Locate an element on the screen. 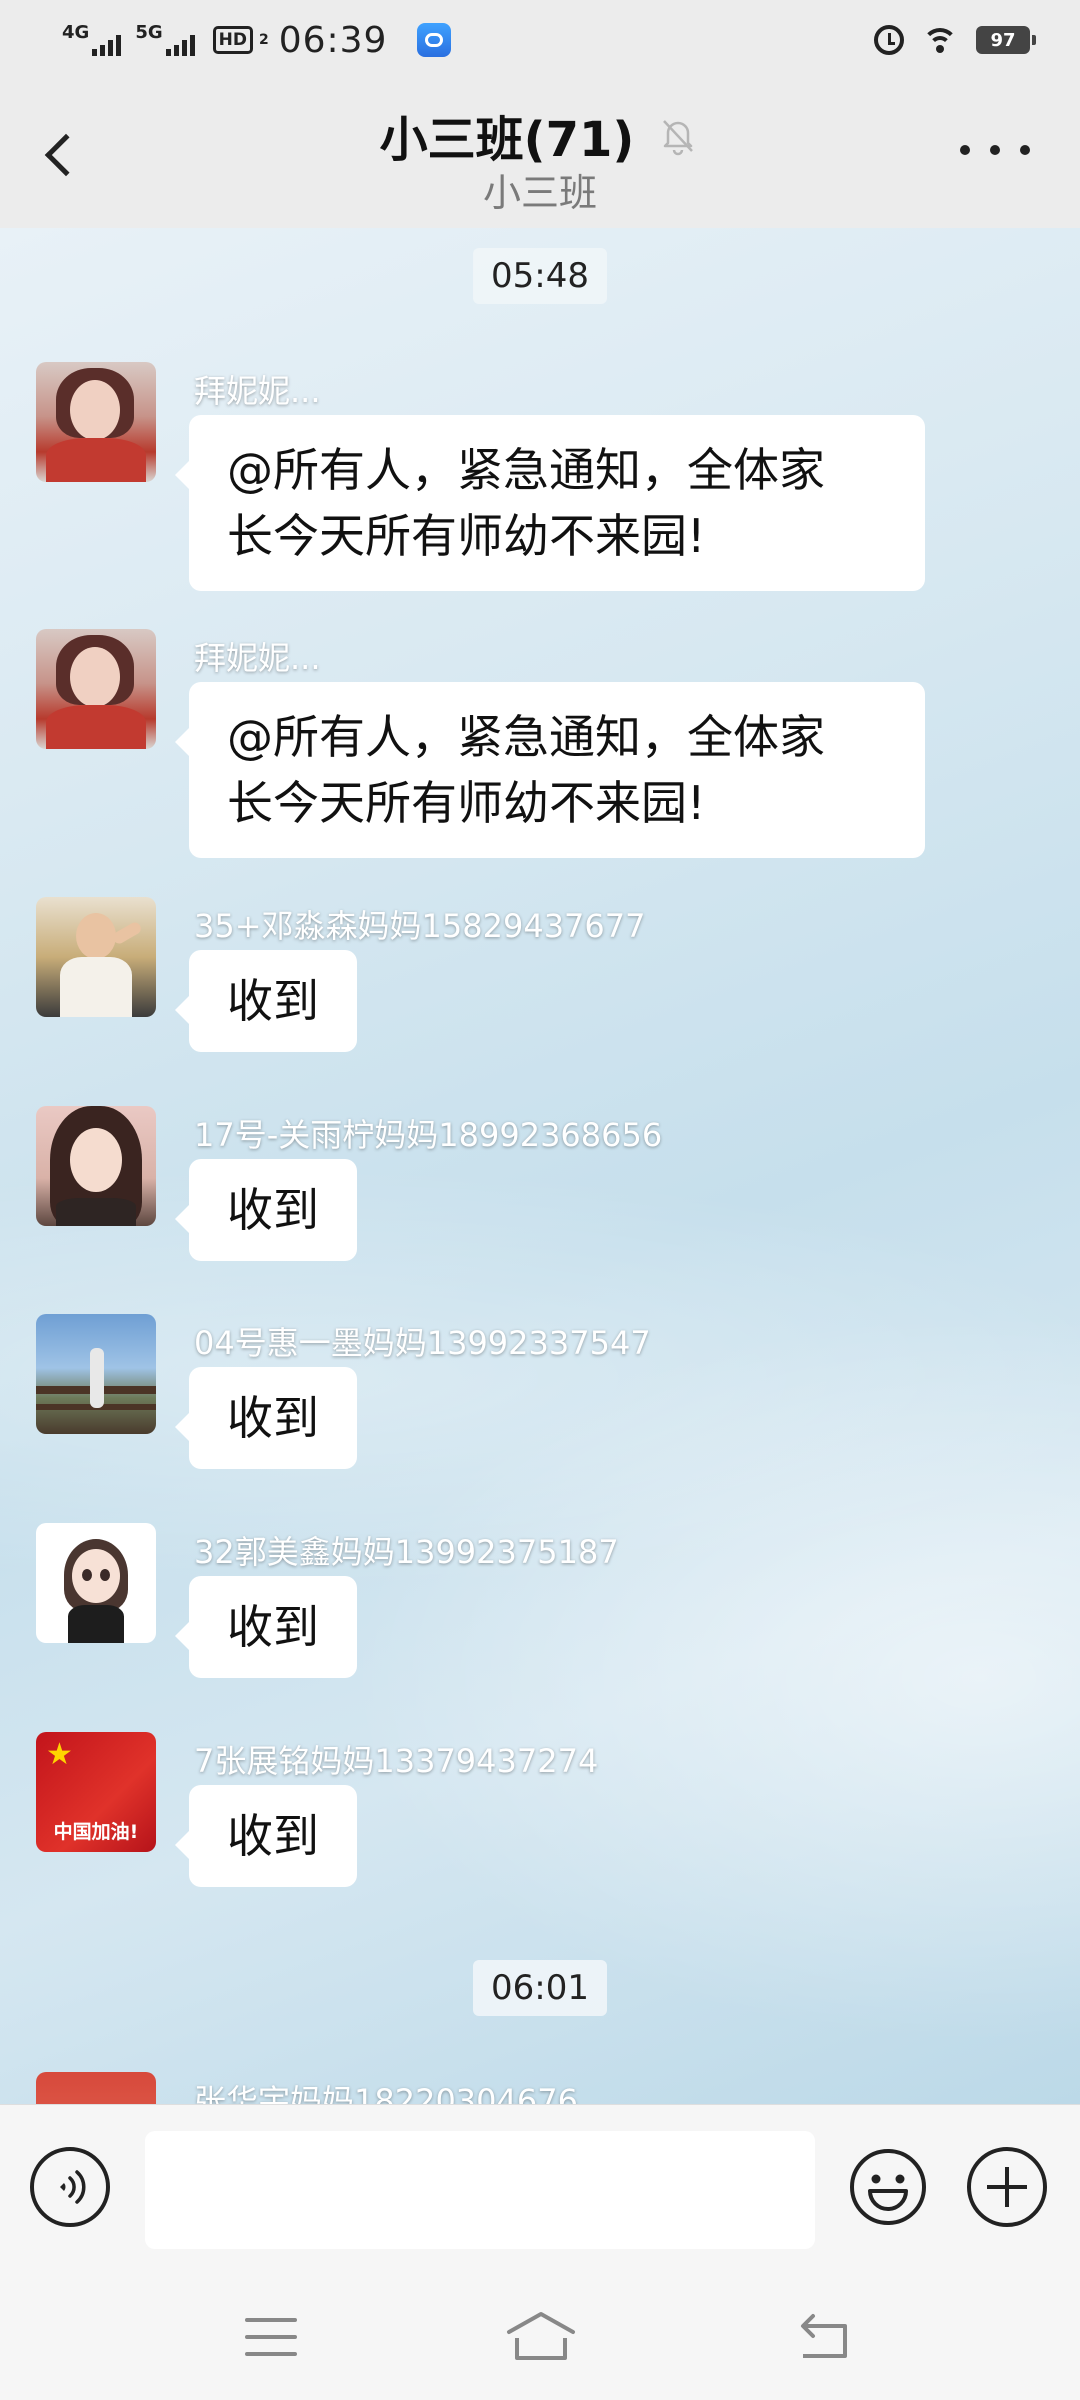  avatar-boy-photo is located at coordinates (96, 957).